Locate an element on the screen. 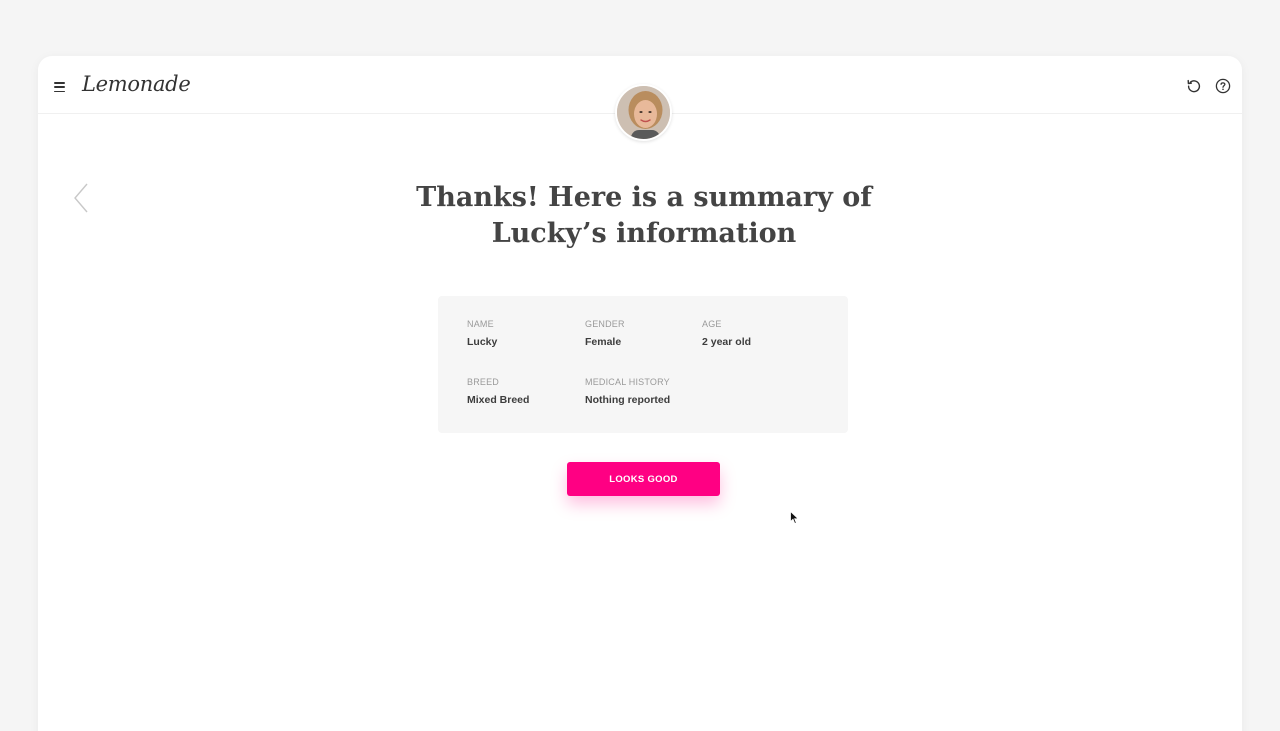  help-circle-icon is located at coordinates (1223, 86).